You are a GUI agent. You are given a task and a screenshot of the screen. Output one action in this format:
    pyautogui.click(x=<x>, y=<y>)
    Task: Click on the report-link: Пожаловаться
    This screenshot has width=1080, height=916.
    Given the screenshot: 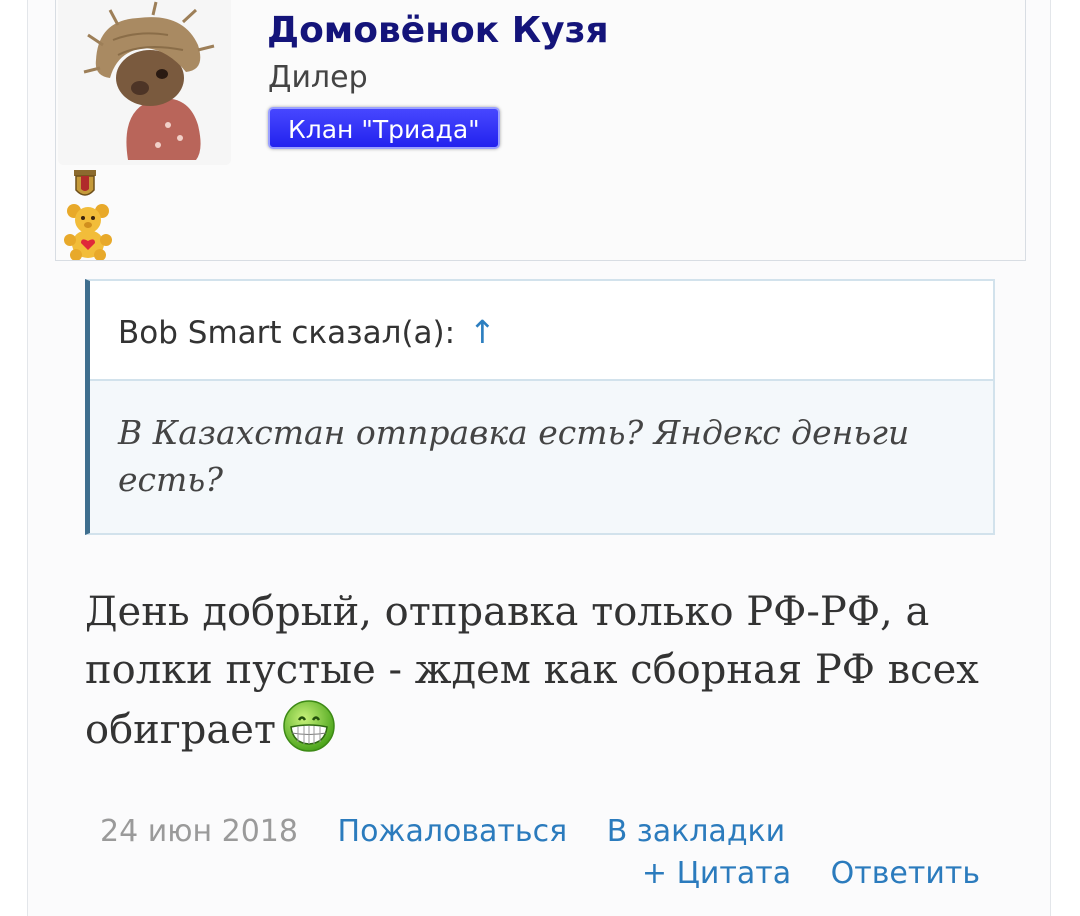 What is the action you would take?
    pyautogui.click(x=453, y=831)
    